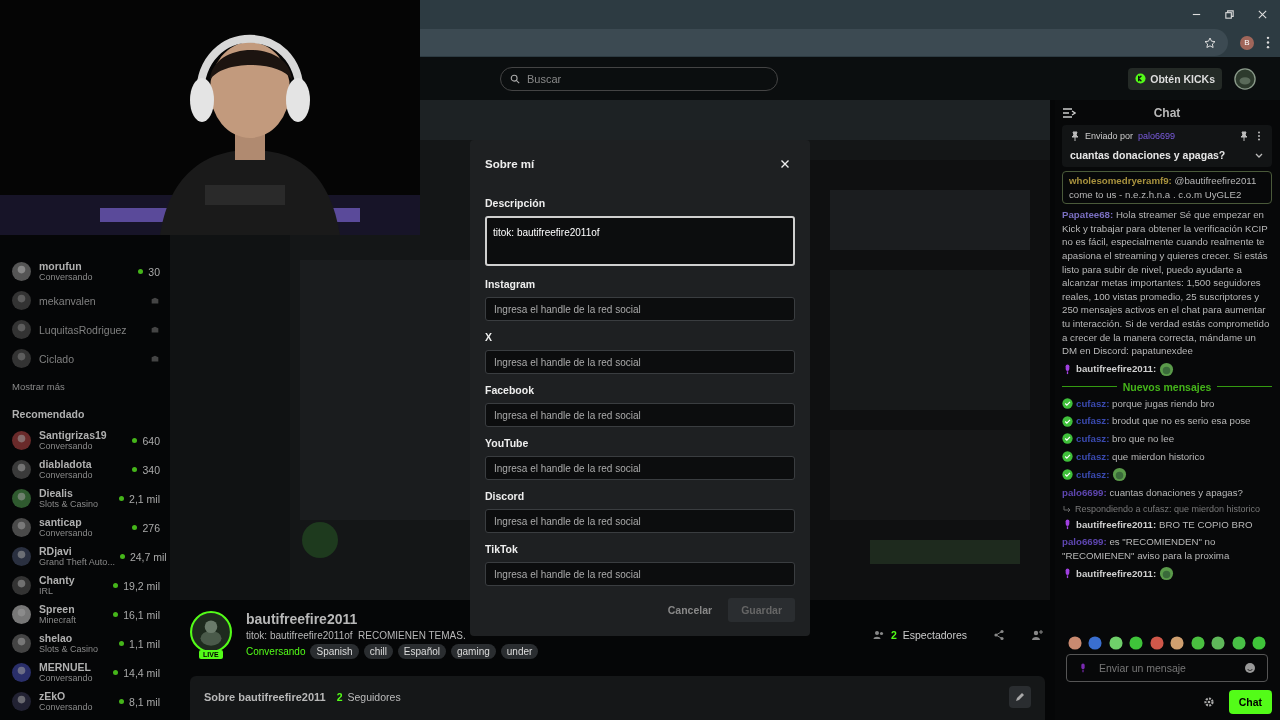 This screenshot has height=720, width=1280. What do you see at coordinates (1037, 635) in the screenshot?
I see `follow-icon` at bounding box center [1037, 635].